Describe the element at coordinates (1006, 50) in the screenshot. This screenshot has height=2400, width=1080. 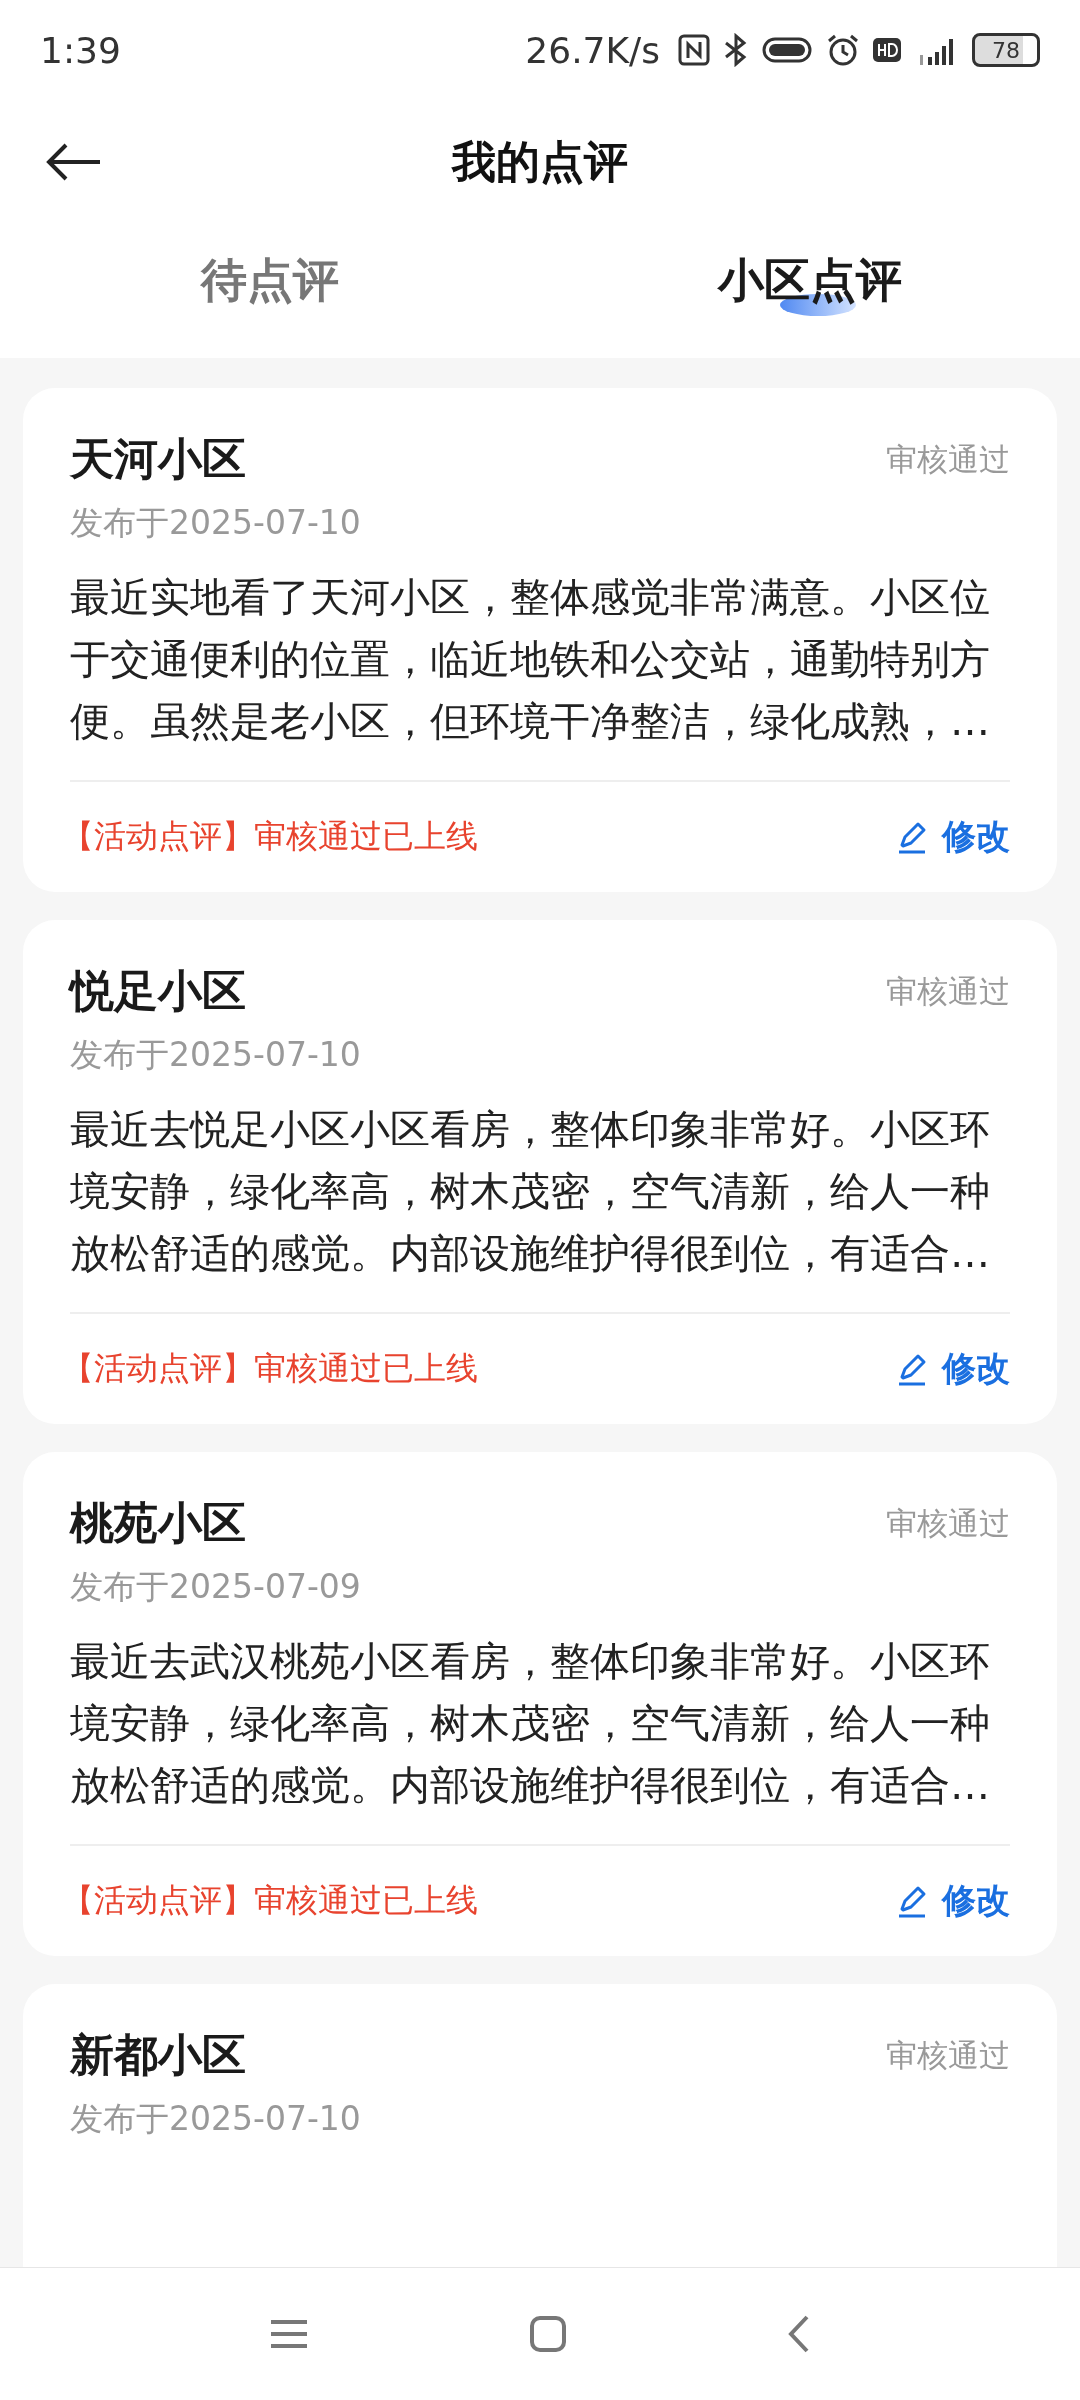
I see `battery-icon: 78` at that location.